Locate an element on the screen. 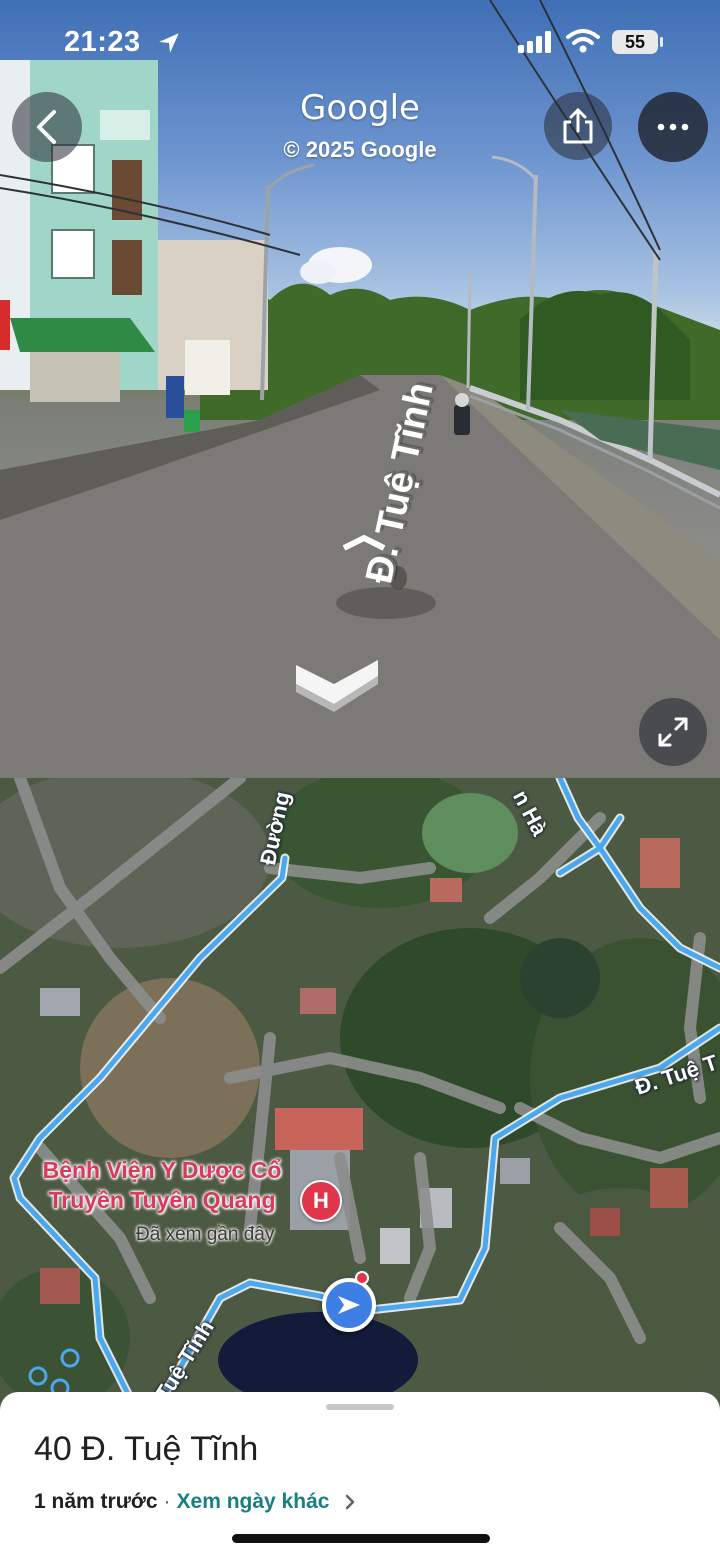  poi-recently-viewed: Đã xem gần đây is located at coordinates (205, 1234).